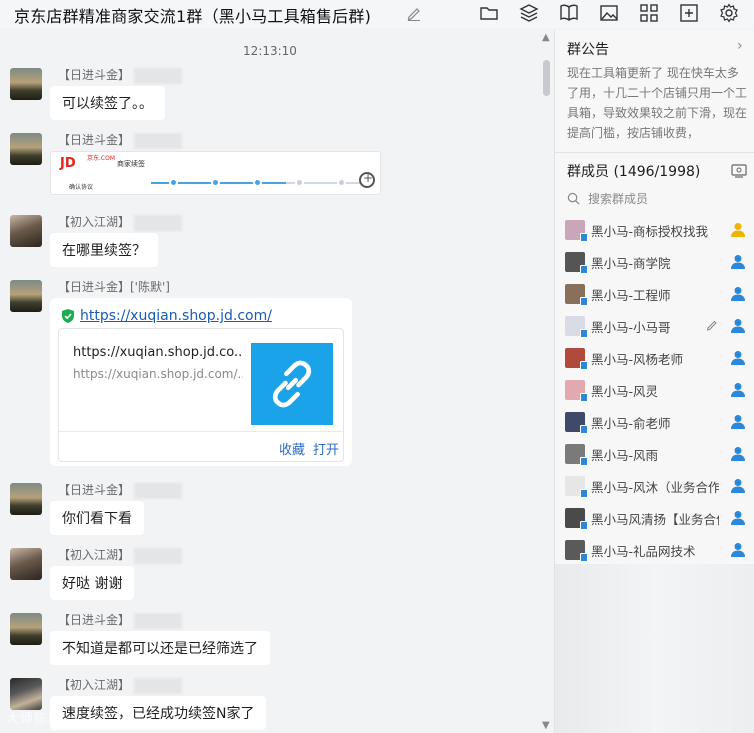 Image resolution: width=754 pixels, height=733 pixels. Describe the element at coordinates (546, 37) in the screenshot. I see `scroll-up-icon: ▲` at that location.